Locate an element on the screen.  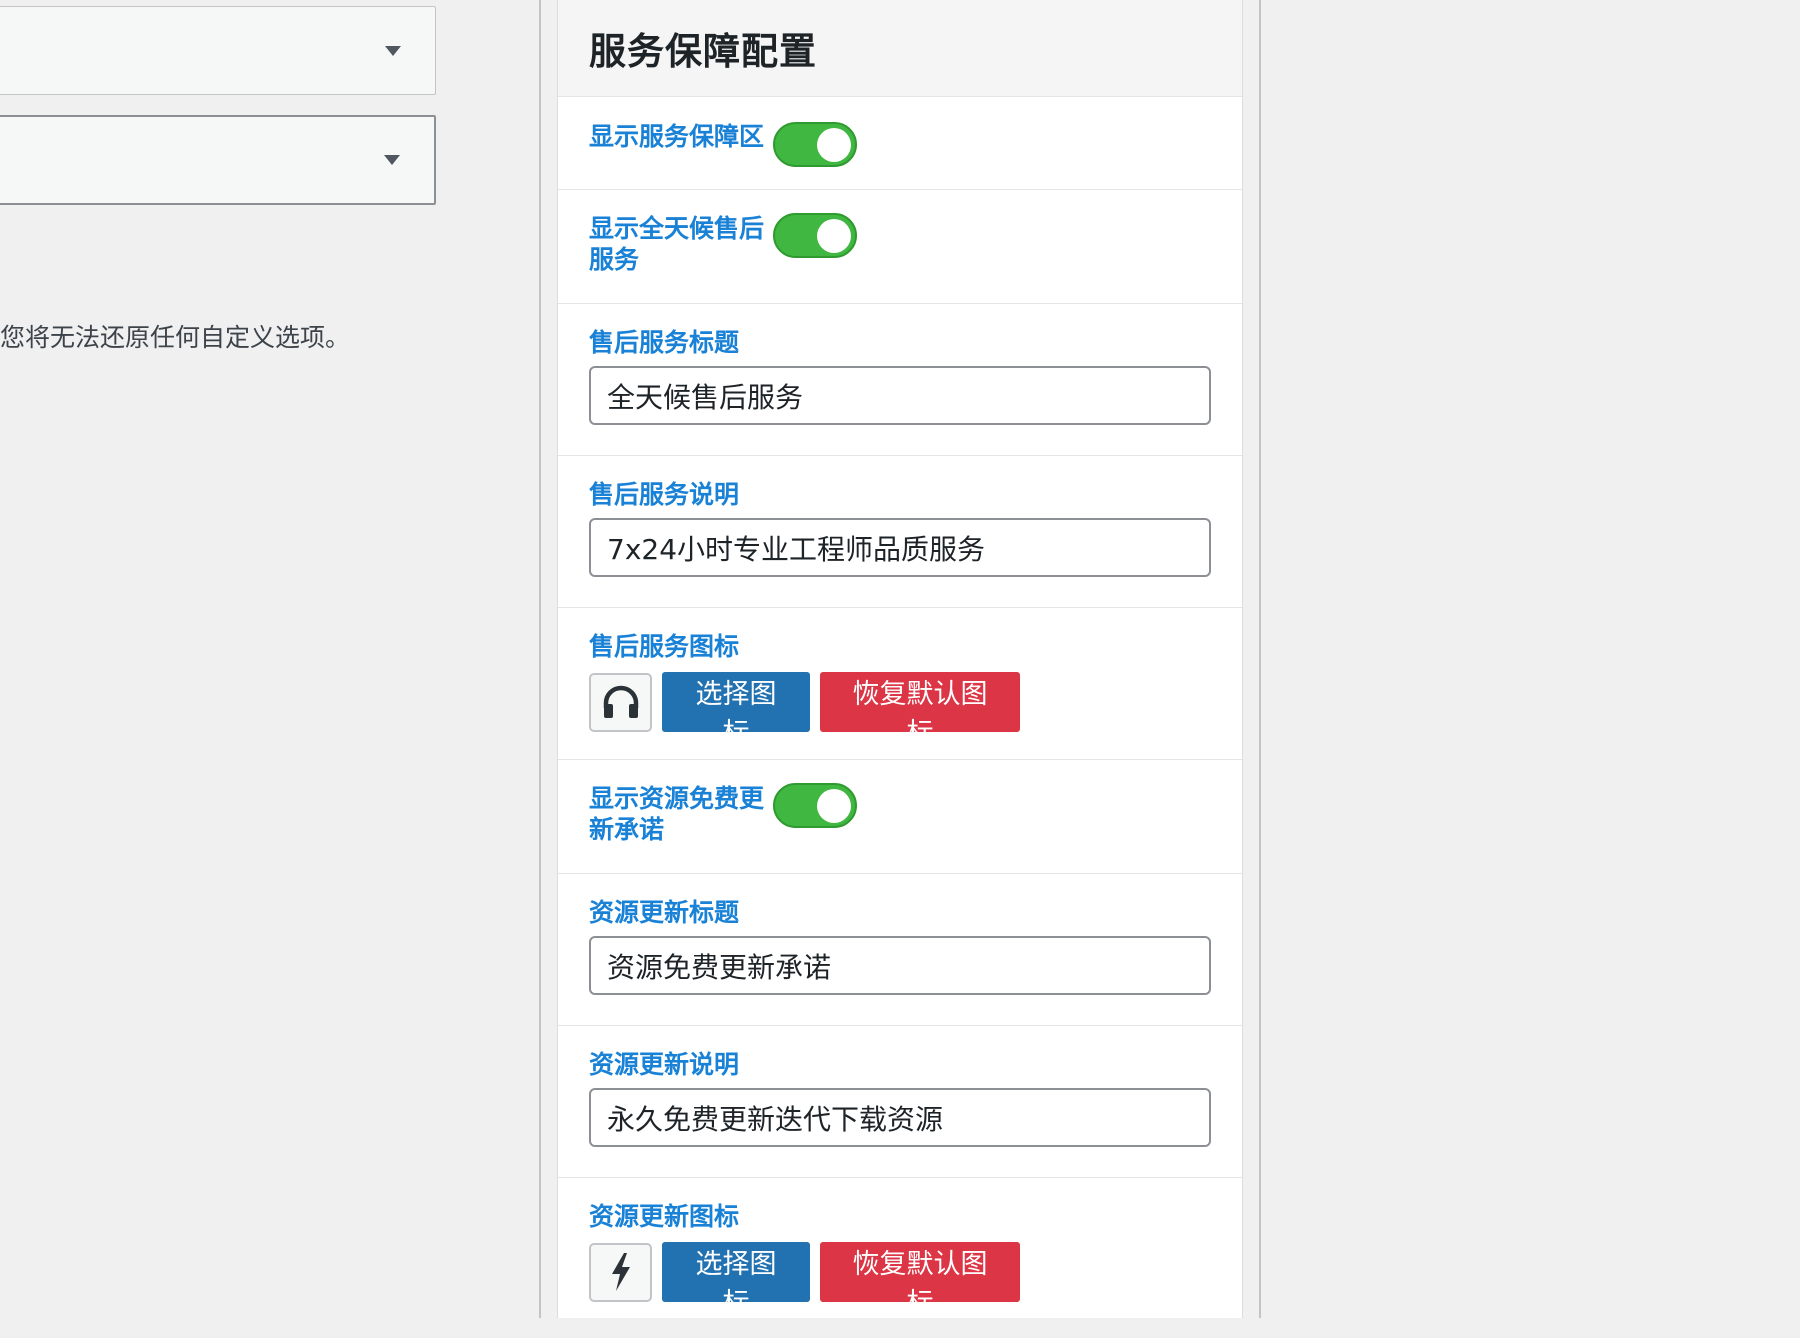
row-aftersale-title: 售后服务标题 is located at coordinates (900, 380).